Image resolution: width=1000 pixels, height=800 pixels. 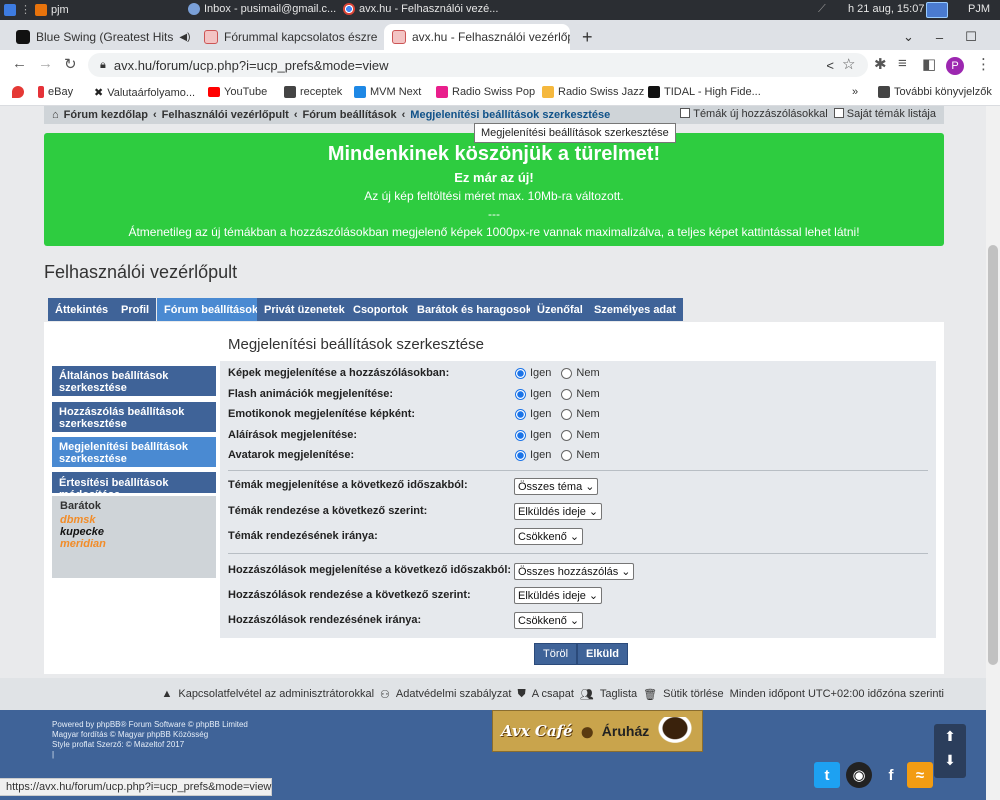 I want to click on maximize-icon: ☐, so click(x=971, y=37).